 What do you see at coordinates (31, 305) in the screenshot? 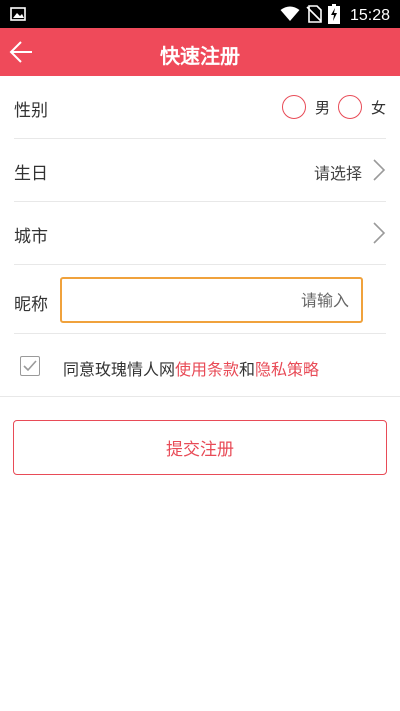
I see `nickname-label: 昵称` at bounding box center [31, 305].